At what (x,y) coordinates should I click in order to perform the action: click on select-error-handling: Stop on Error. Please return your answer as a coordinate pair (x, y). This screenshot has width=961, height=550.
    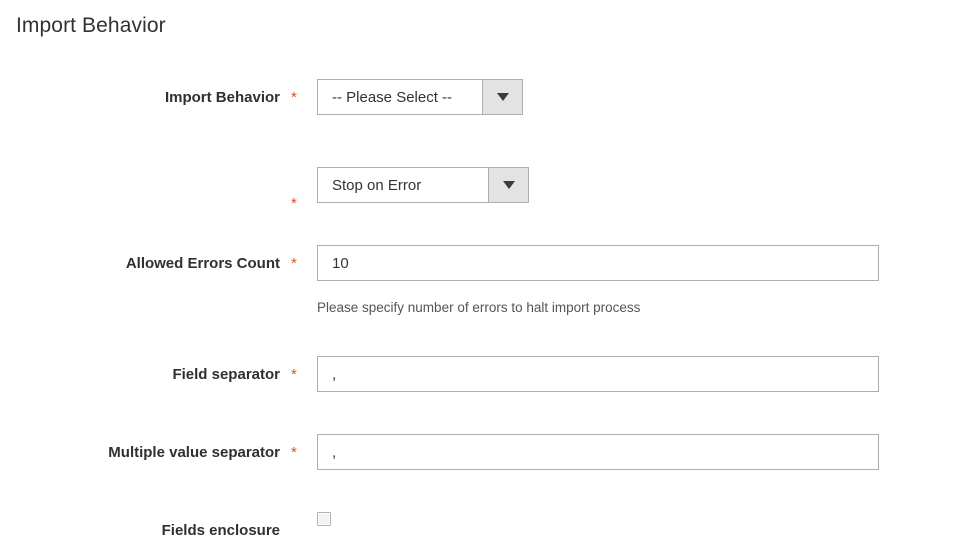
    Looking at the image, I should click on (423, 185).